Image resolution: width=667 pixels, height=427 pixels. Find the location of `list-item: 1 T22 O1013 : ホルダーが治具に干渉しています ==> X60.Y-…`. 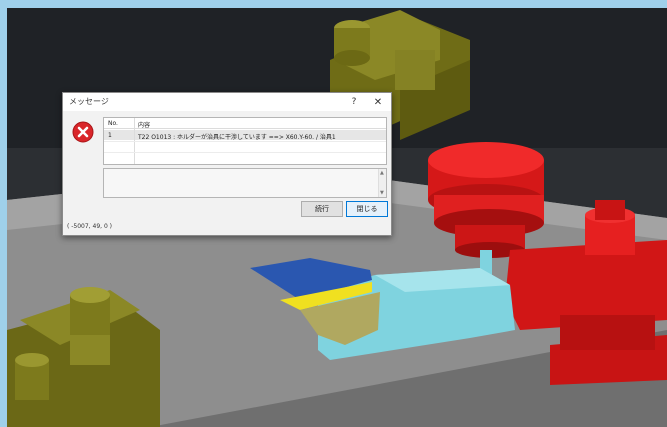

list-item: 1 T22 O1013 : ホルダーが治具に干渉しています ==> X60.Y-… is located at coordinates (245, 135).